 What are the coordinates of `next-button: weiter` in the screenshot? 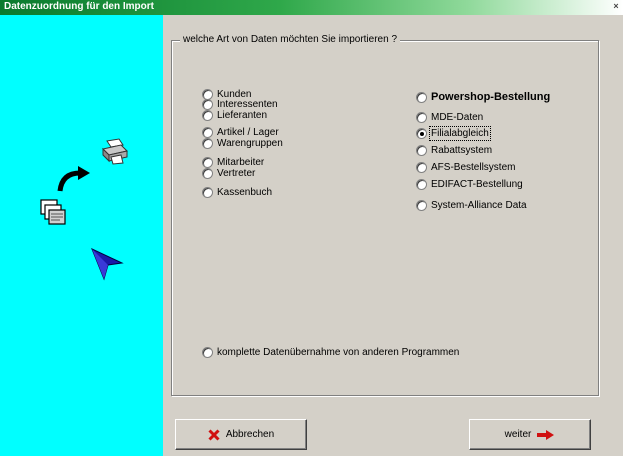 It's located at (530, 434).